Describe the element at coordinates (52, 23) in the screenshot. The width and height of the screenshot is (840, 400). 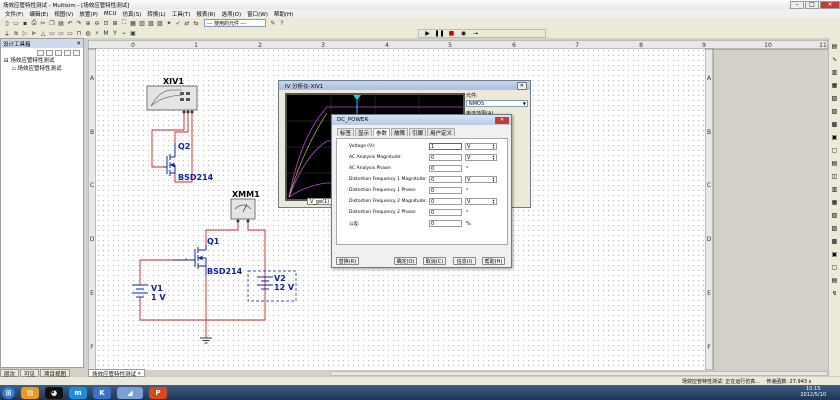
I see `copy-icon: ❐` at that location.